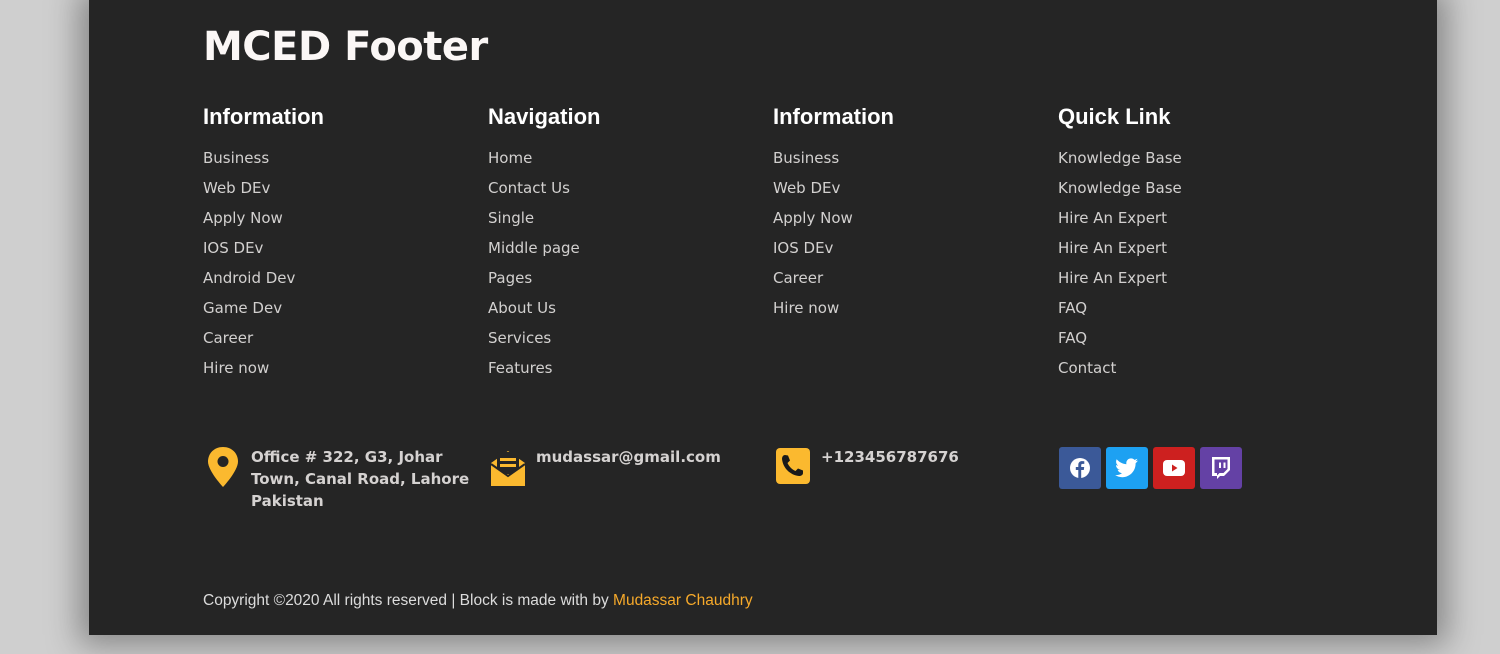 This screenshot has height=654, width=1500. Describe the element at coordinates (508, 467) in the screenshot. I see `envelope-open-icon` at that location.